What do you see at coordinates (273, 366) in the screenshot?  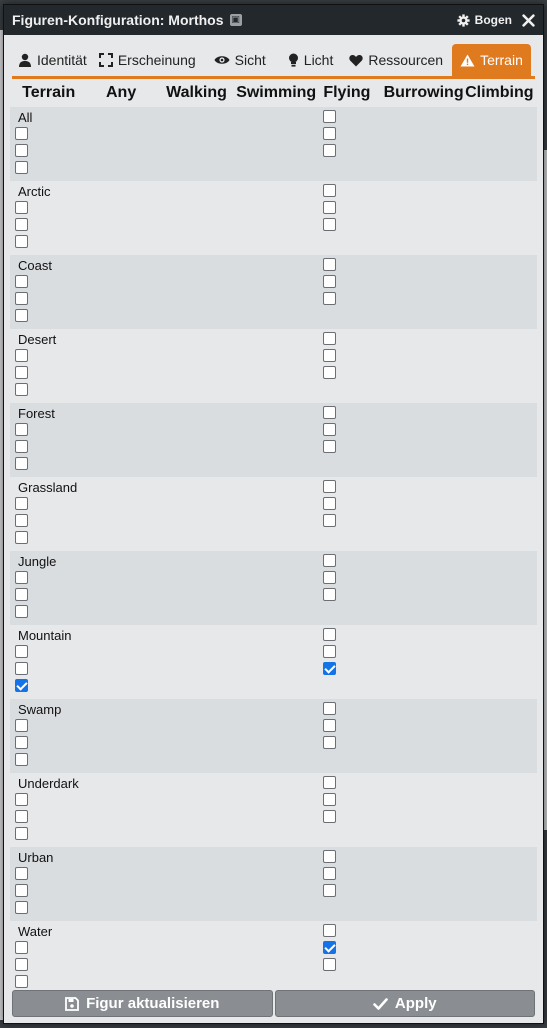 I see `terrain-row: Desert` at bounding box center [273, 366].